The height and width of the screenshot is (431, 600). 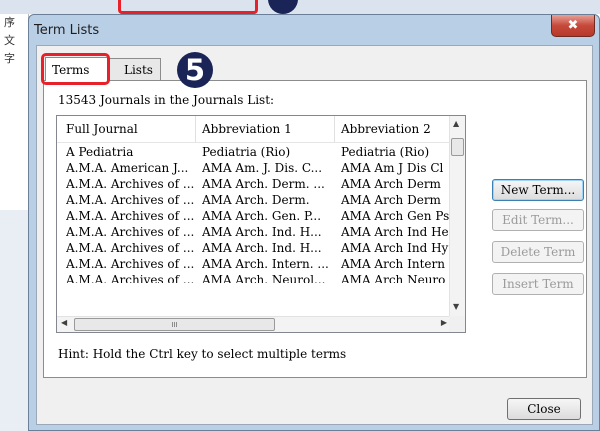 I want to click on cell-abbreviation-2: AMA Arch Gen Ps, so click(x=395, y=216).